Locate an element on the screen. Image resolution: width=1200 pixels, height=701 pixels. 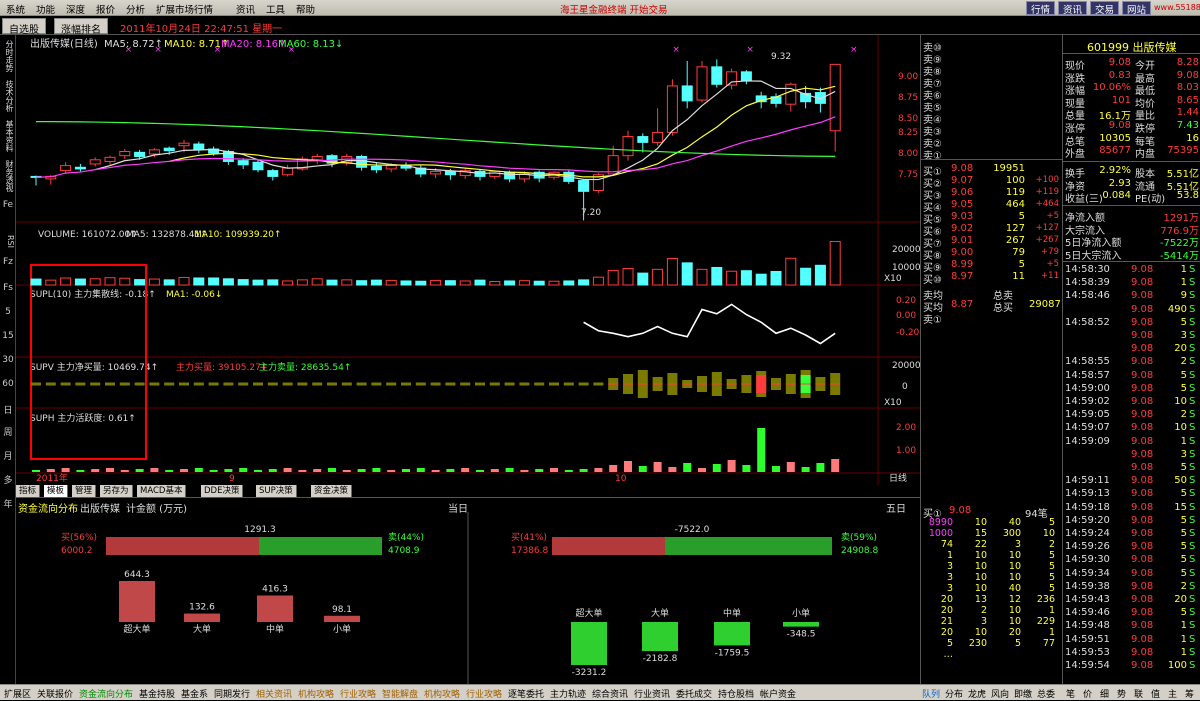
buy-level-price: 9.06 is located at coordinates (962, 192).